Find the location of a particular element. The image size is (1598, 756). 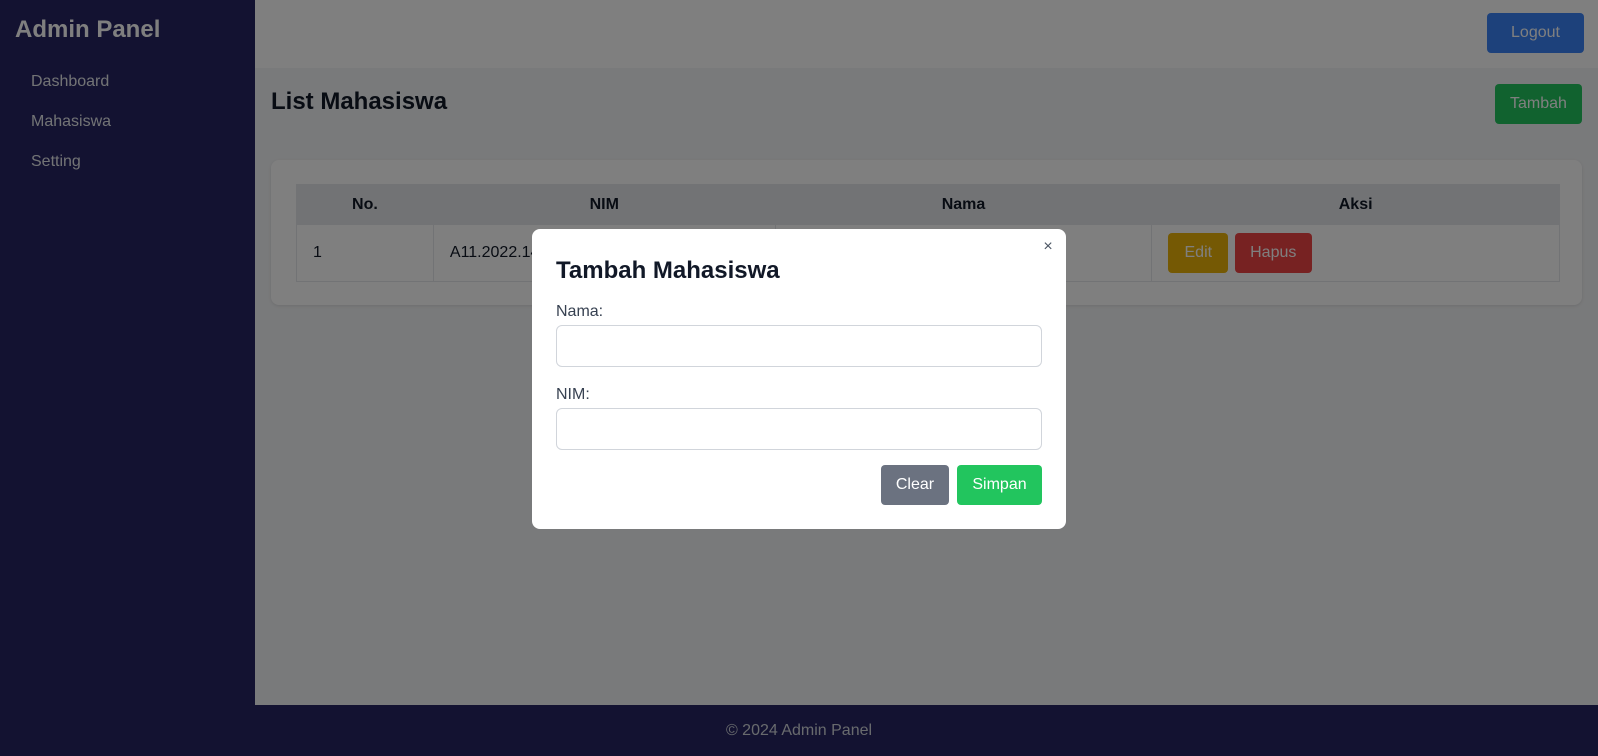

clear-button: Clear is located at coordinates (915, 485).